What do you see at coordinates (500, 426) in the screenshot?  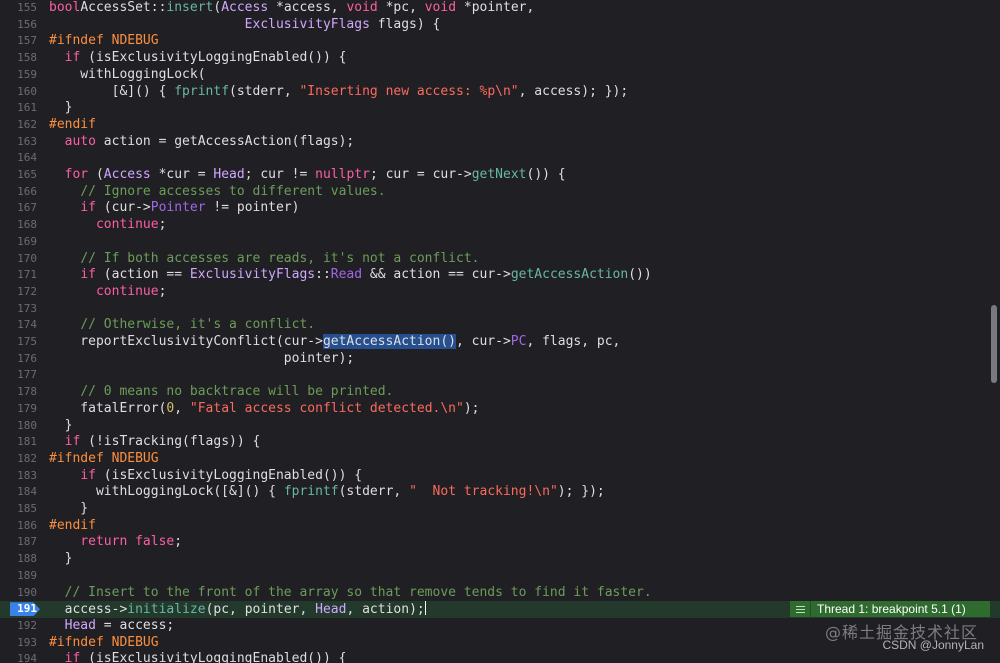 I see `code-line: 180 }` at bounding box center [500, 426].